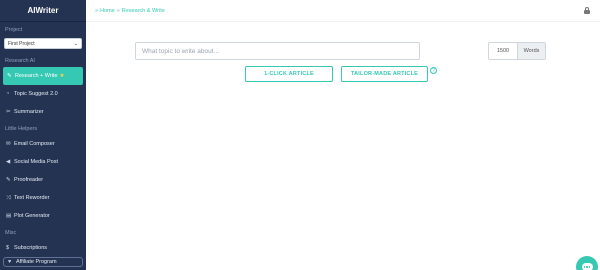 The image size is (600, 270). I want to click on sidebar-item-proofreader: ✎ Proofreader, so click(43, 180).